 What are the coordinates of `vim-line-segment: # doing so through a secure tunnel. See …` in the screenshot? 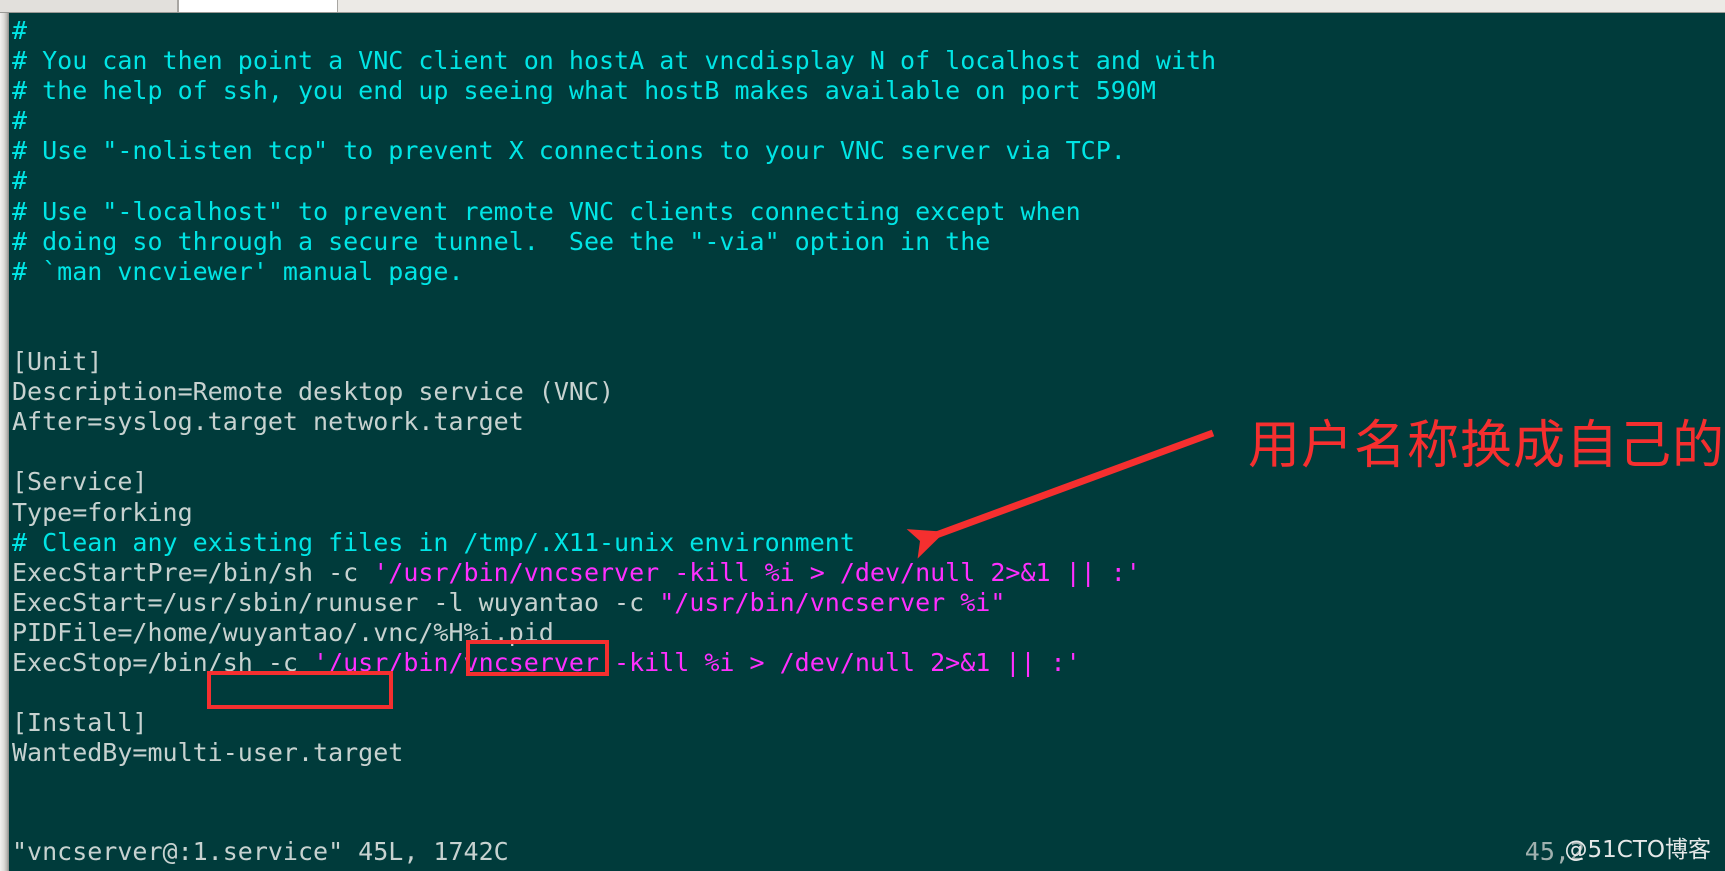 It's located at (501, 241).